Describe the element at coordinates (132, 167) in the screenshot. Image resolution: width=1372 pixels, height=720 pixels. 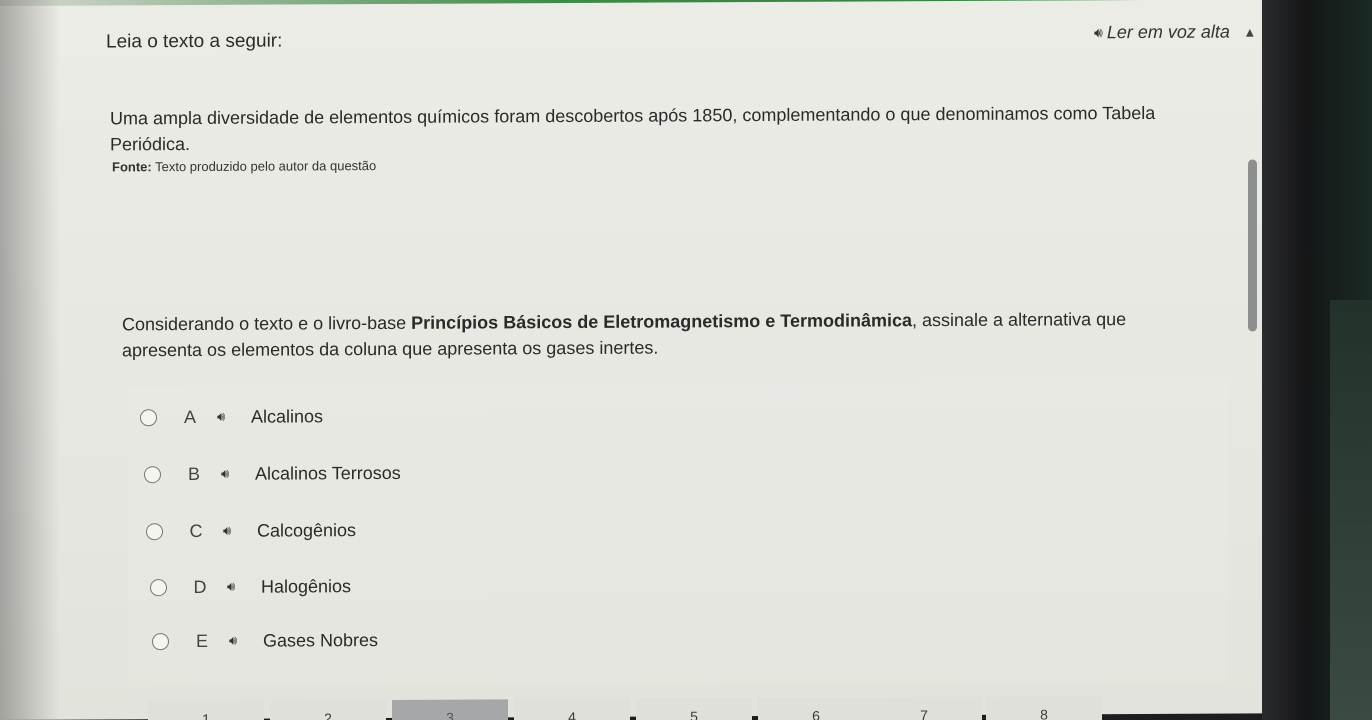
I see `source-label: Fonte:` at that location.